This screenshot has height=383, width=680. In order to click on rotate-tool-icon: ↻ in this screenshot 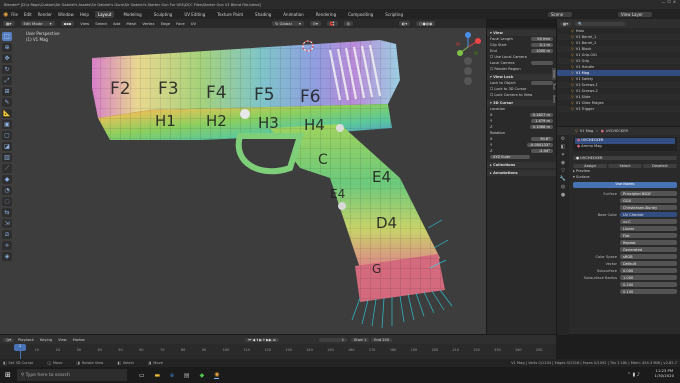, I will do `click(7, 69)`.